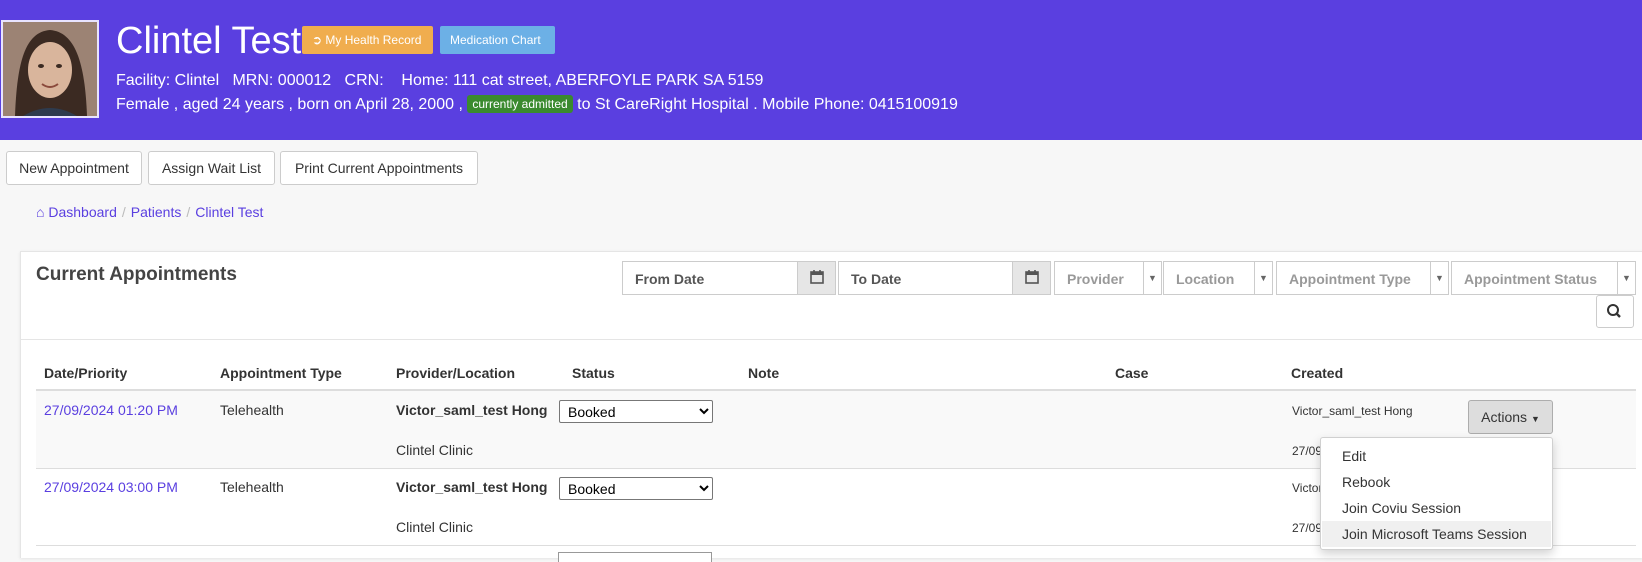 Image resolution: width=1642 pixels, height=562 pixels. What do you see at coordinates (379, 168) in the screenshot?
I see `print-current-appointments-button: Print Current Appointments` at bounding box center [379, 168].